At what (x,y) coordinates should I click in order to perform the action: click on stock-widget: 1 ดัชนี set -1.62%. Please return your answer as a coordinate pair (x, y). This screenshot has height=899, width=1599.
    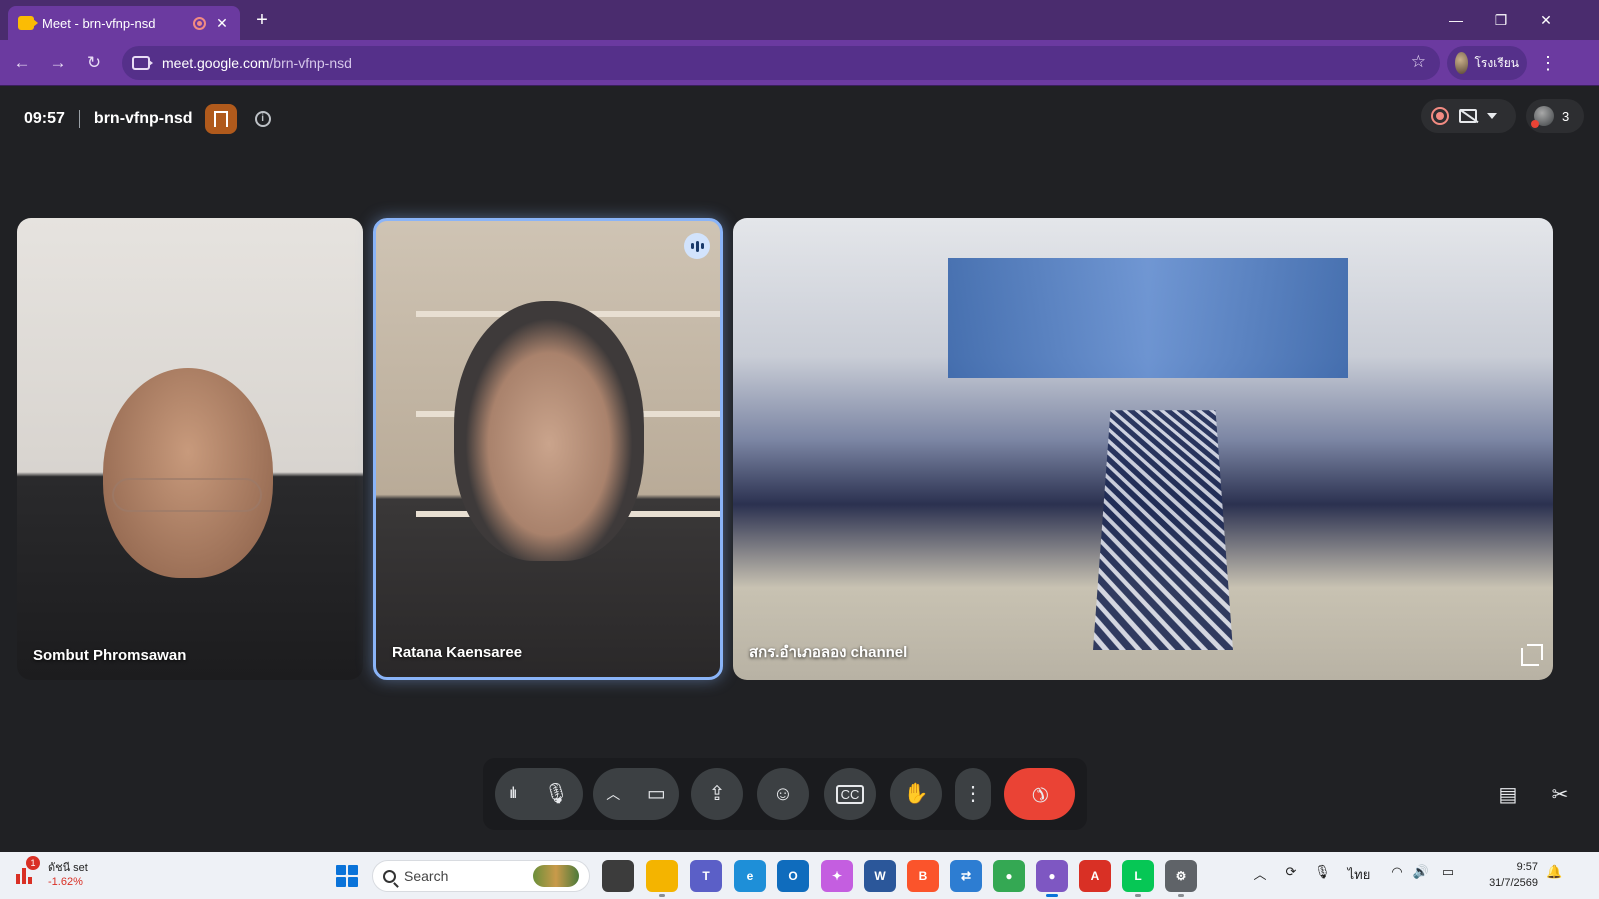
    Looking at the image, I should click on (51, 872).